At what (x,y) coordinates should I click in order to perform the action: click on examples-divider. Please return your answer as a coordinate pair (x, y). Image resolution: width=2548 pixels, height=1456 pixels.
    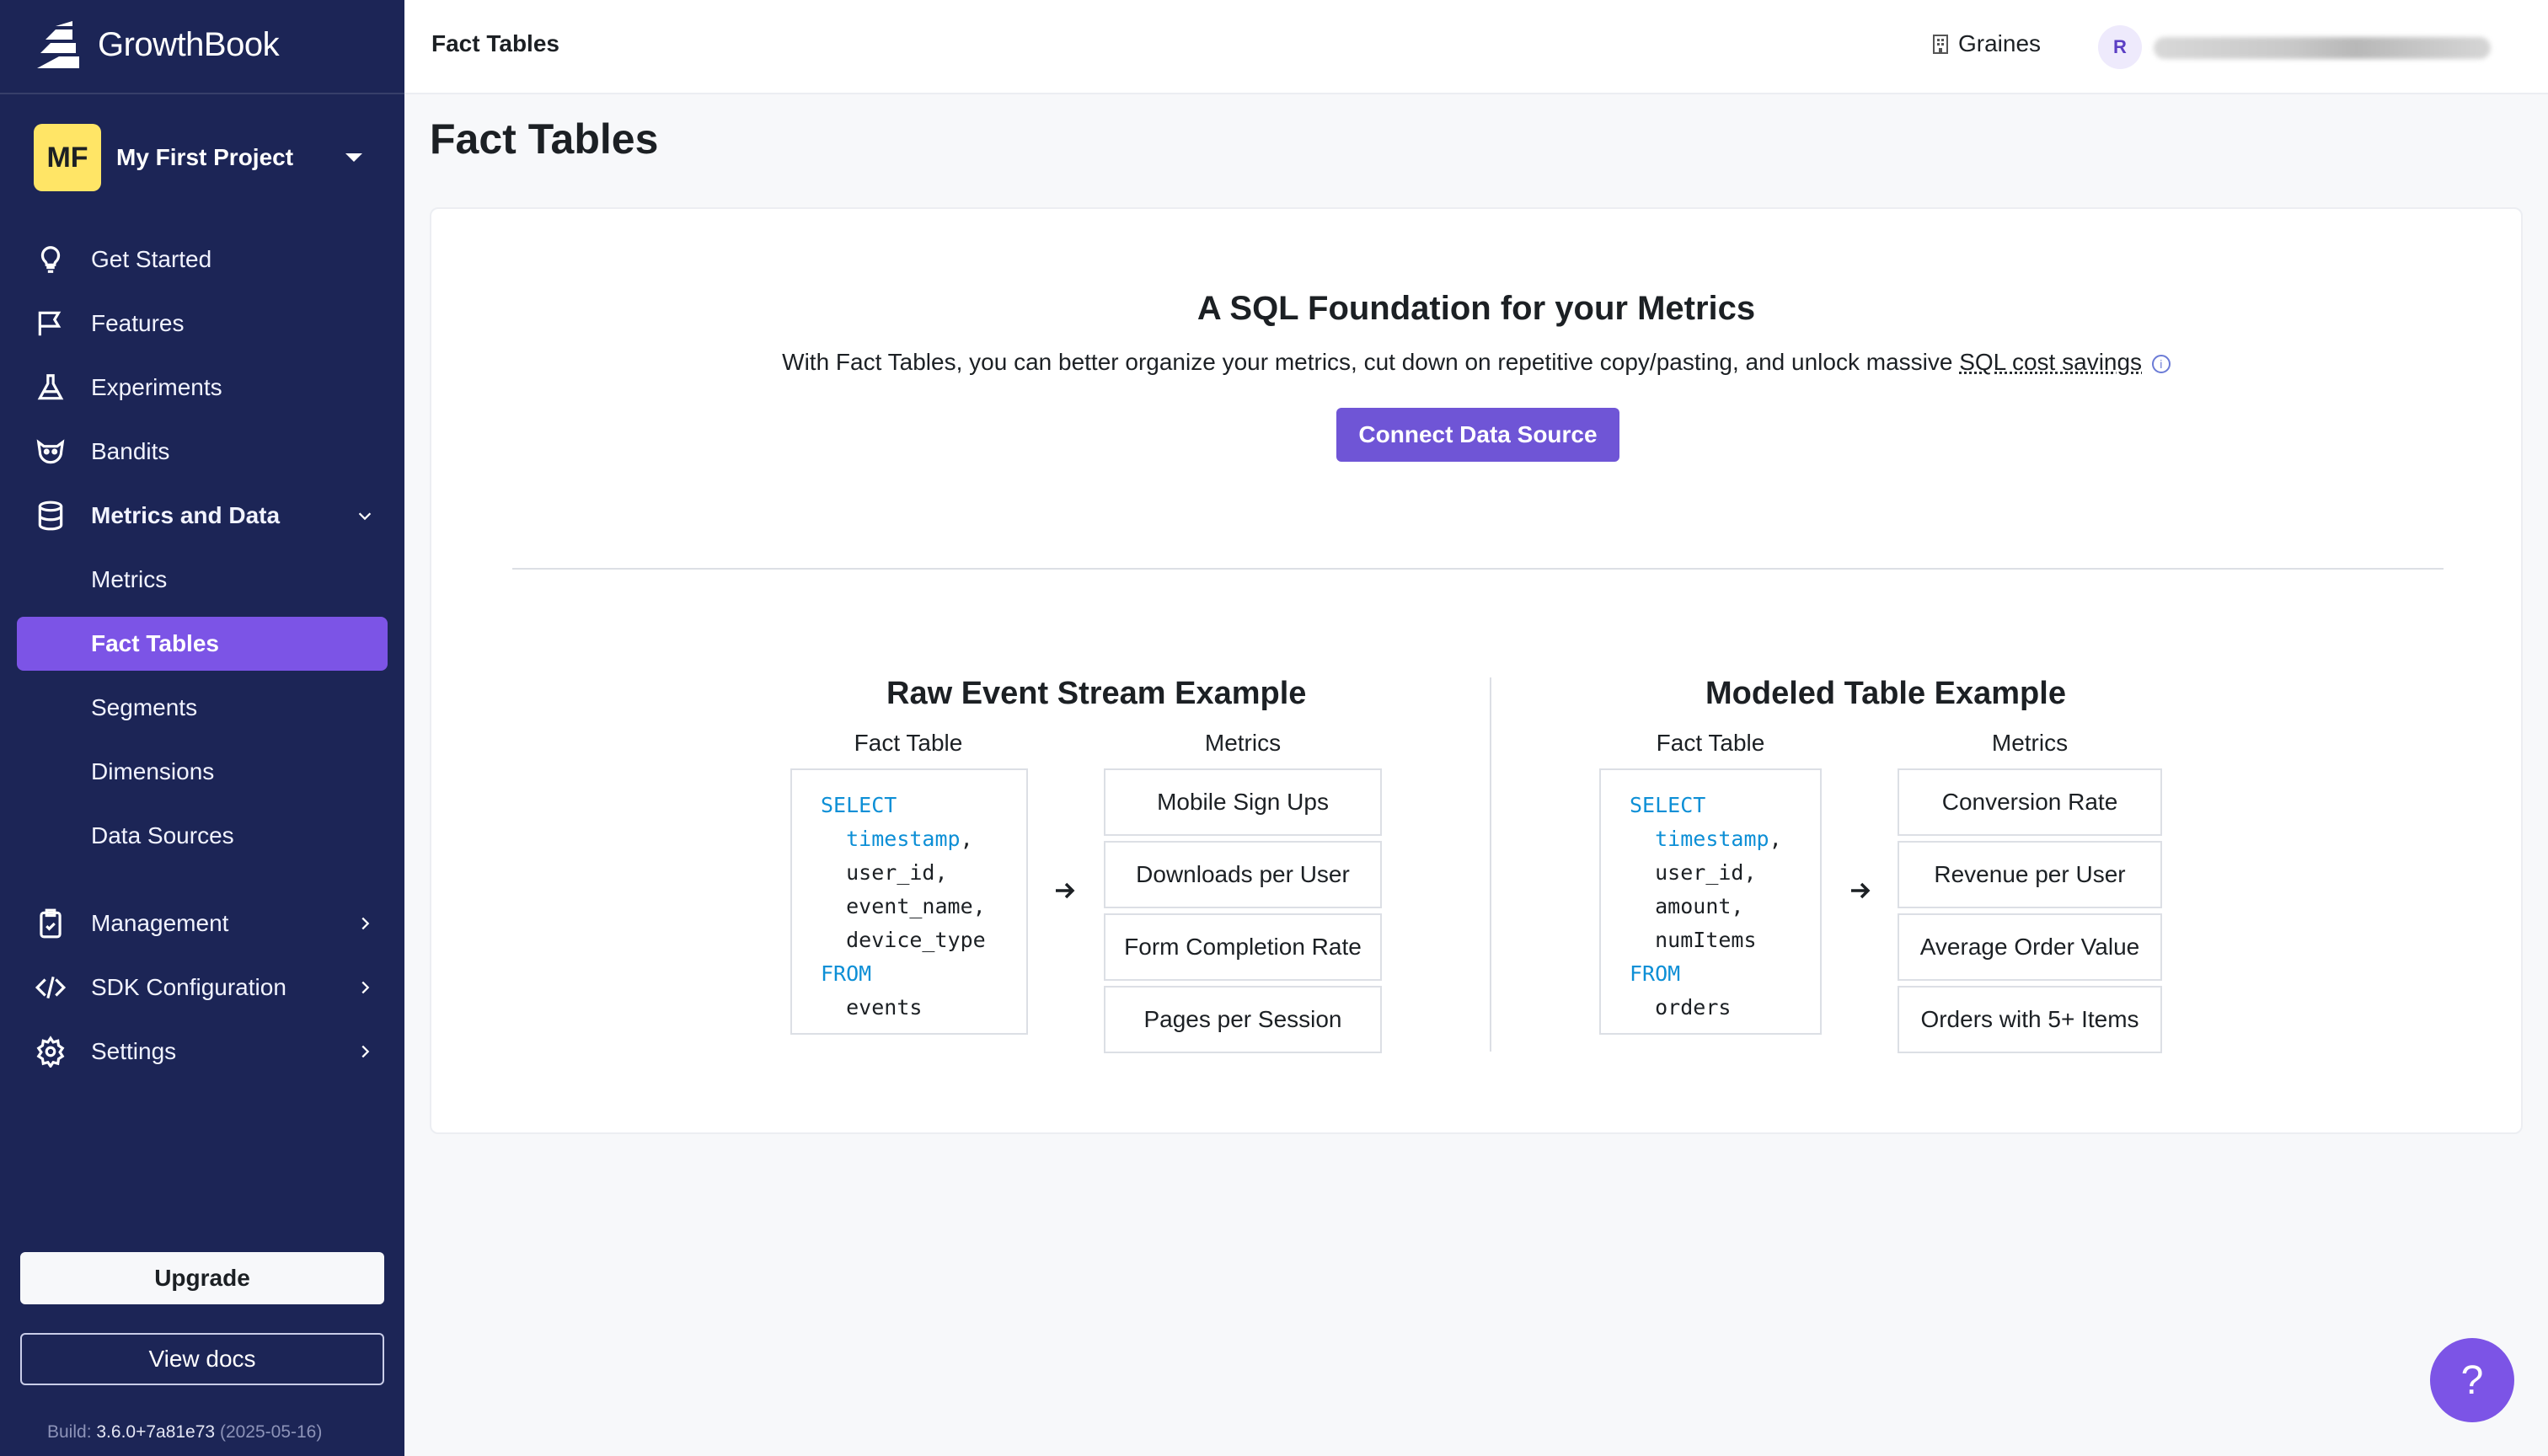
    Looking at the image, I should click on (1490, 864).